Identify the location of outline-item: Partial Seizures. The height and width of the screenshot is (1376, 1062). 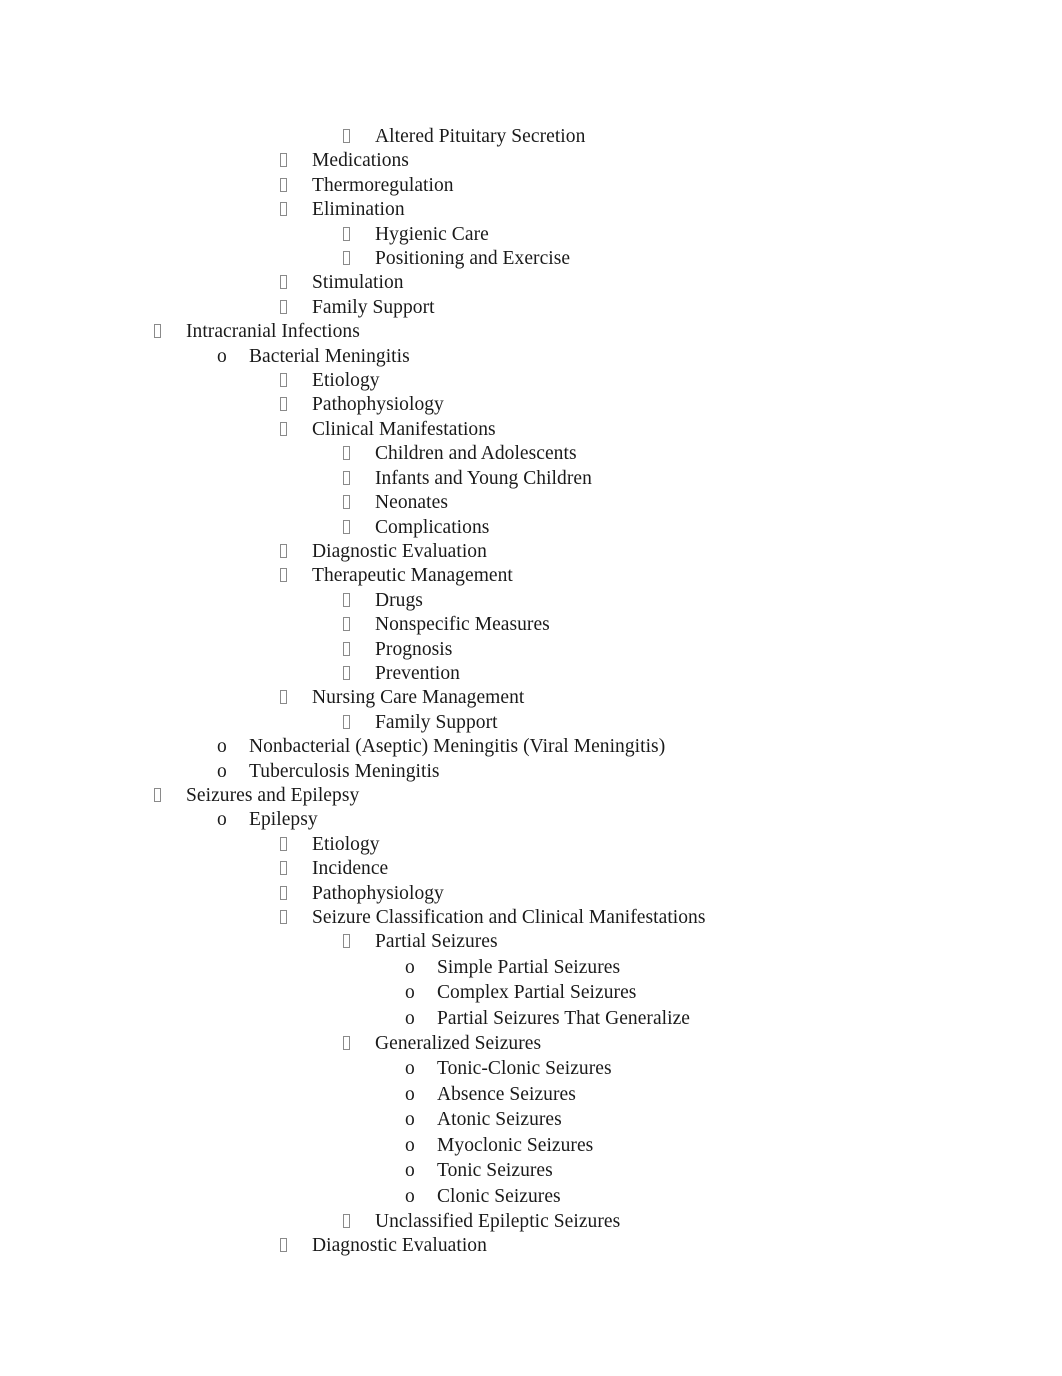
(531, 942).